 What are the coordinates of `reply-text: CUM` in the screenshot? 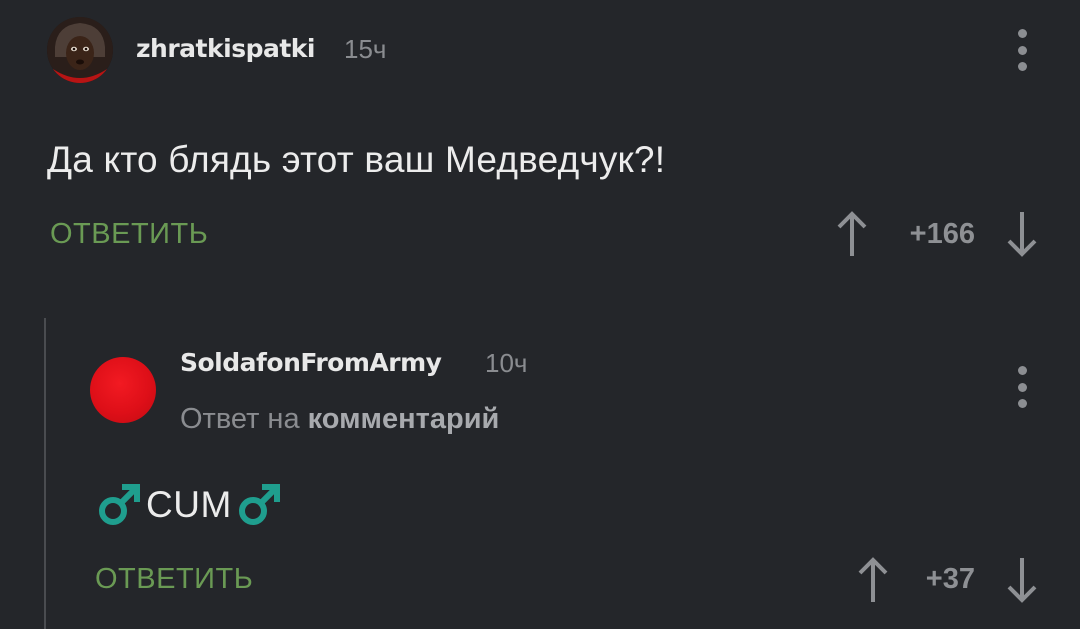 It's located at (189, 504).